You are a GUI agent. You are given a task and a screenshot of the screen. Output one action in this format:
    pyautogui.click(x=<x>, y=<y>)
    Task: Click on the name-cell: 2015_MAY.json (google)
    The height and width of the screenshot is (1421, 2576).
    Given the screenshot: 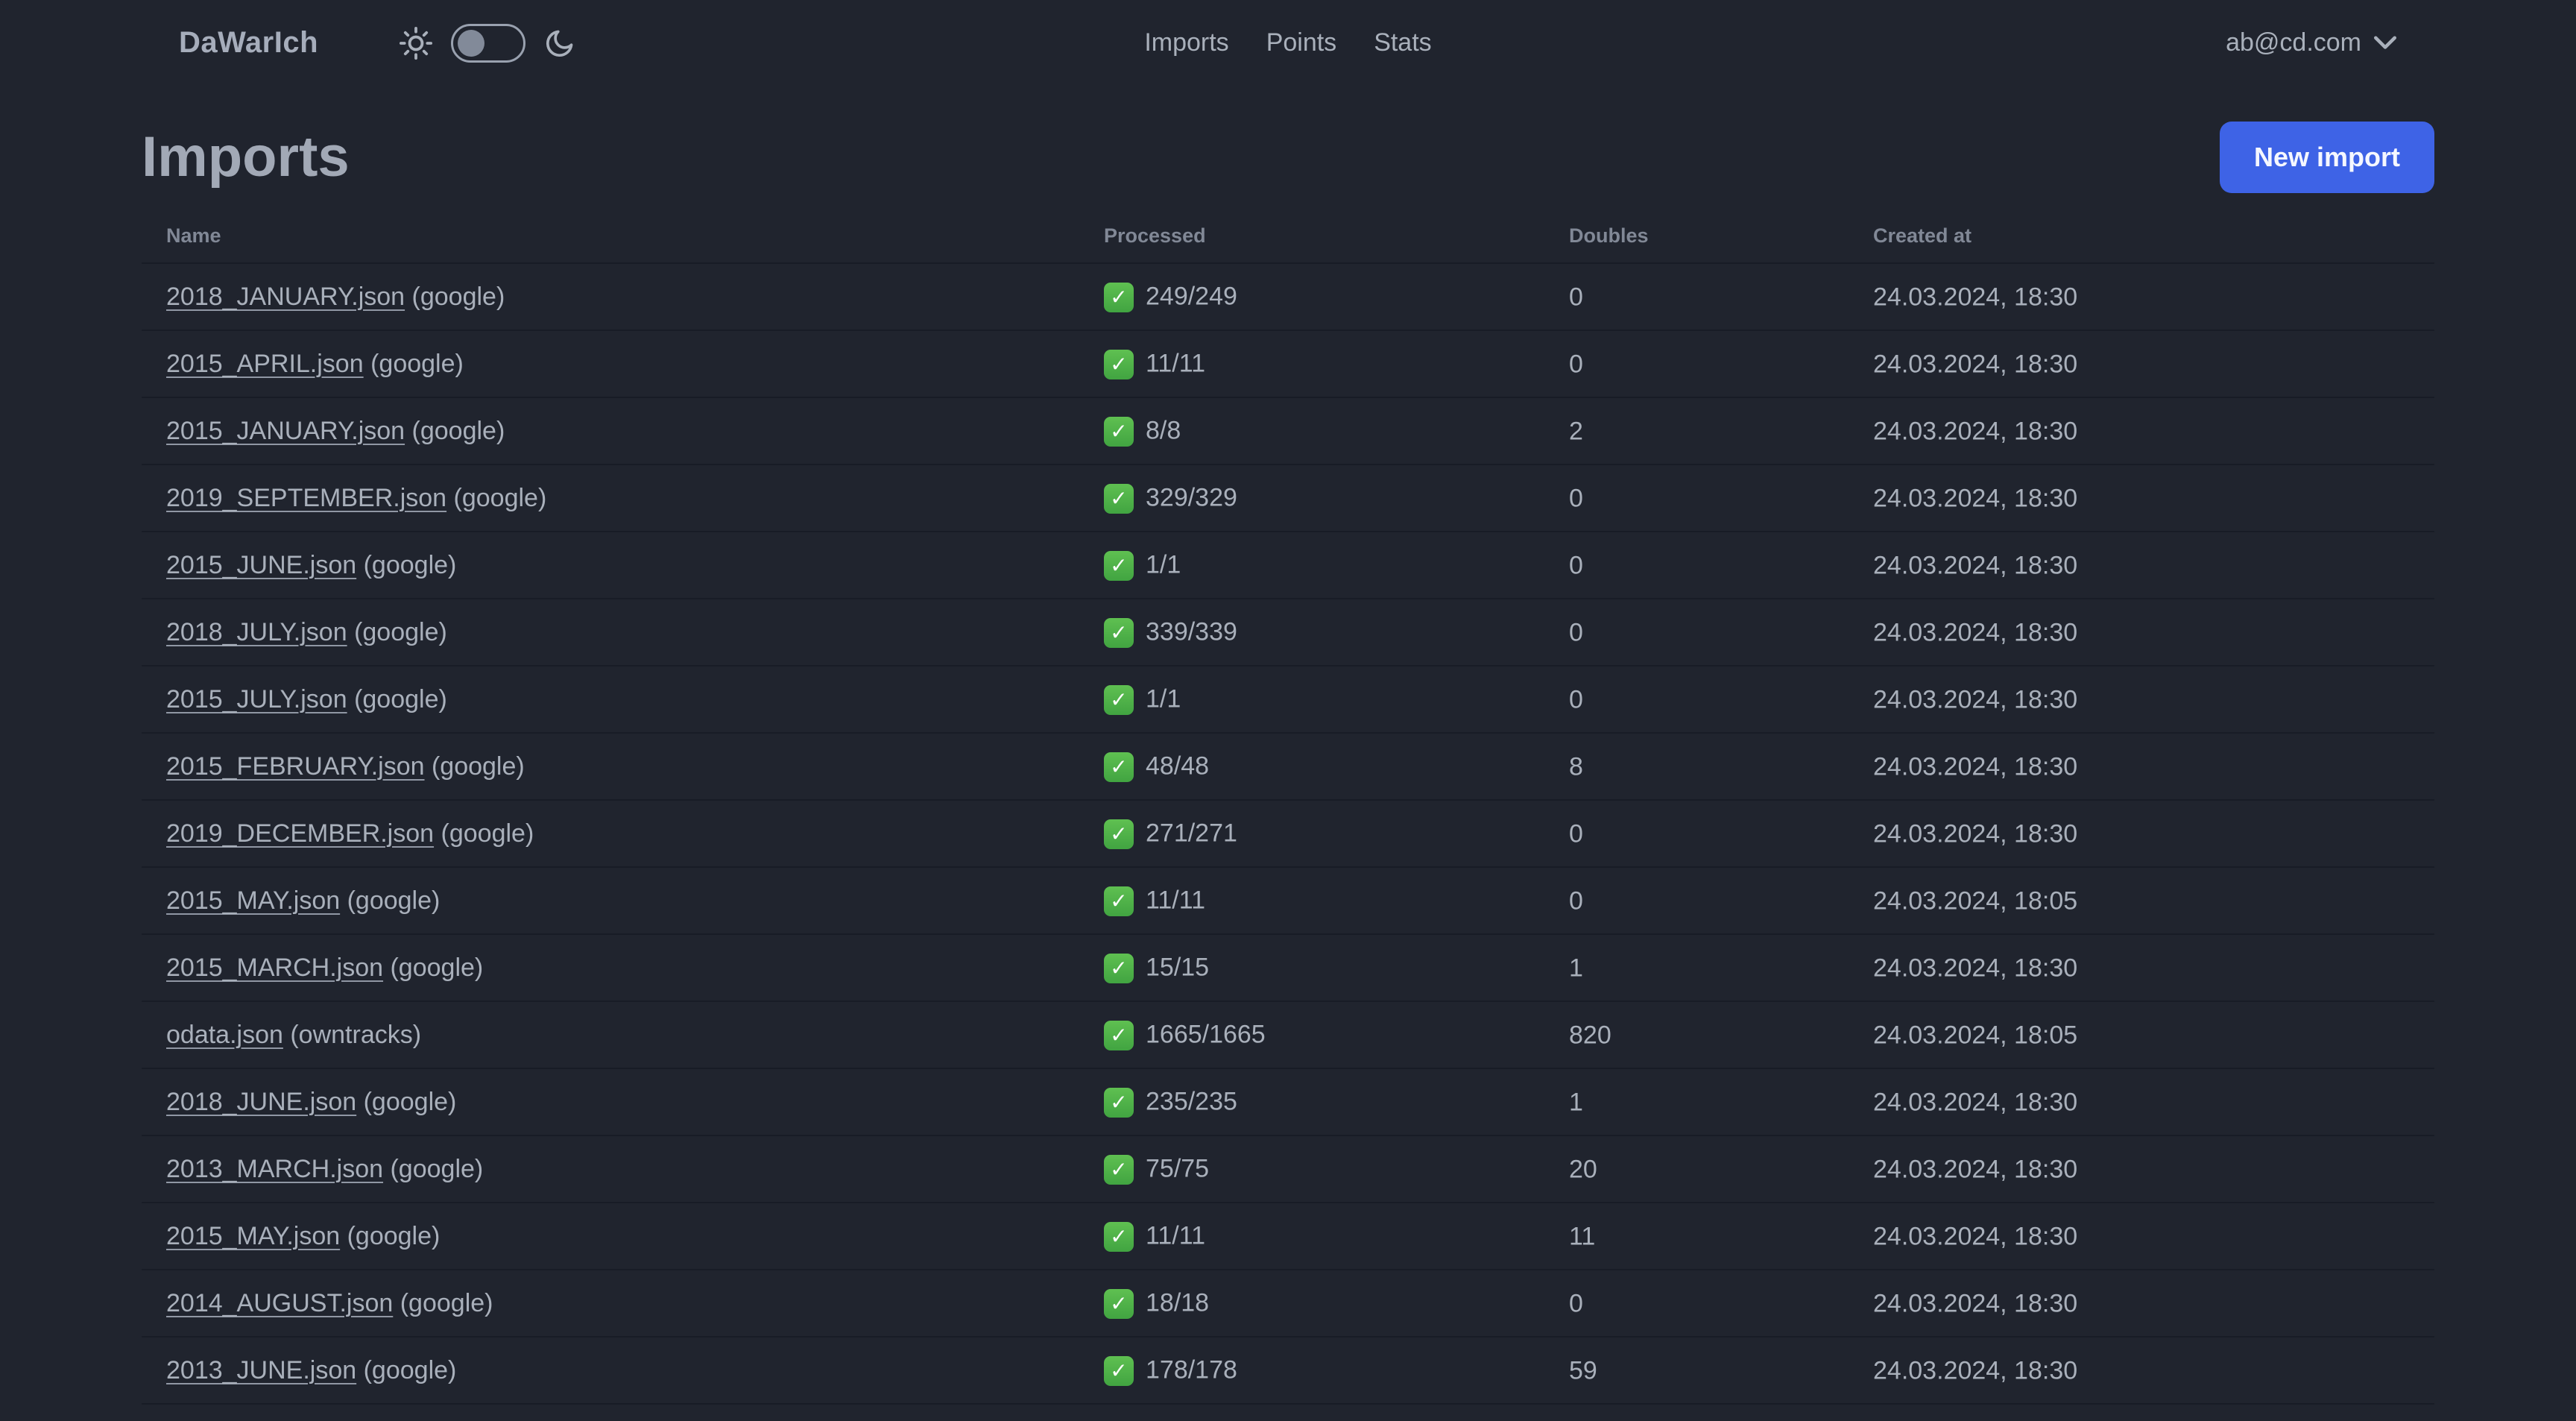 What is the action you would take?
    pyautogui.click(x=610, y=901)
    